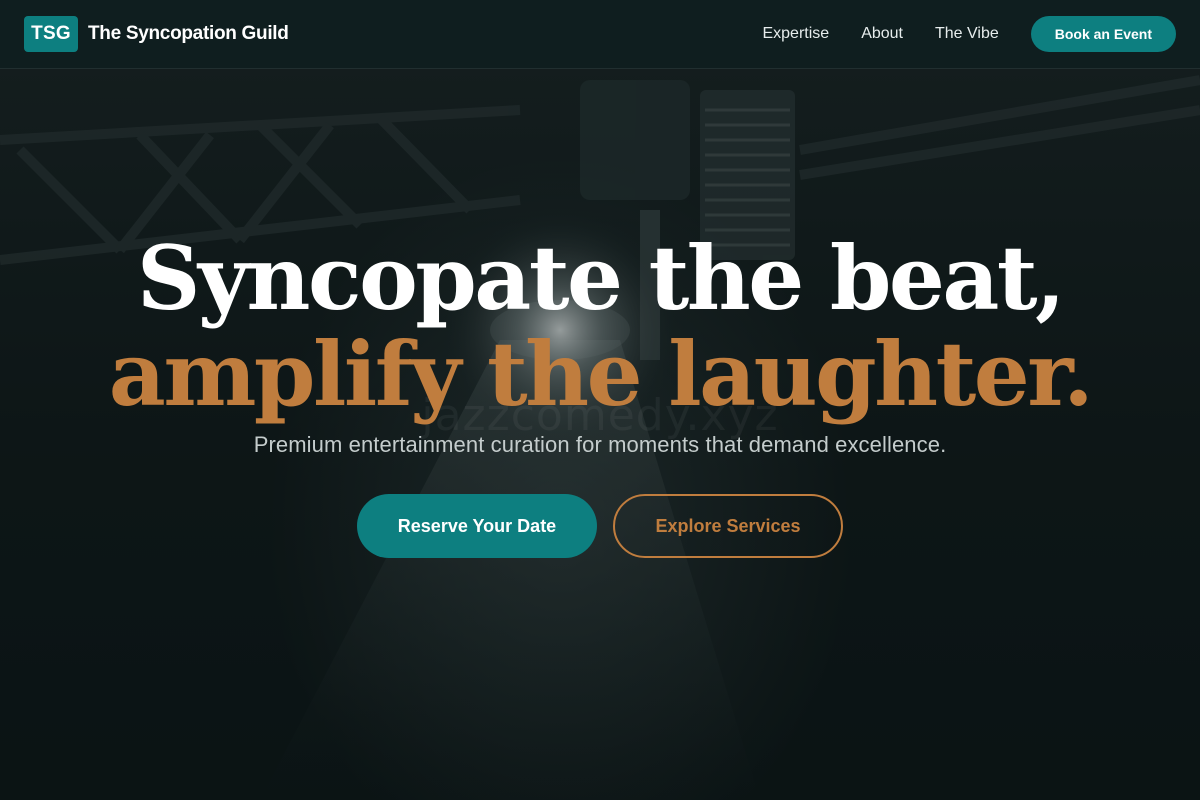  I want to click on nav-link-about: About, so click(882, 34).